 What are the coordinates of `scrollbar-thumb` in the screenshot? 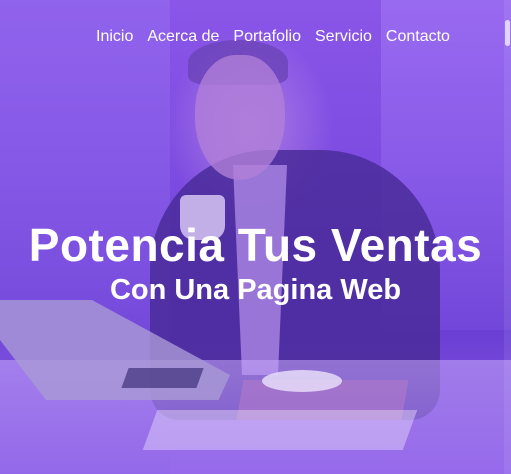 It's located at (507, 33).